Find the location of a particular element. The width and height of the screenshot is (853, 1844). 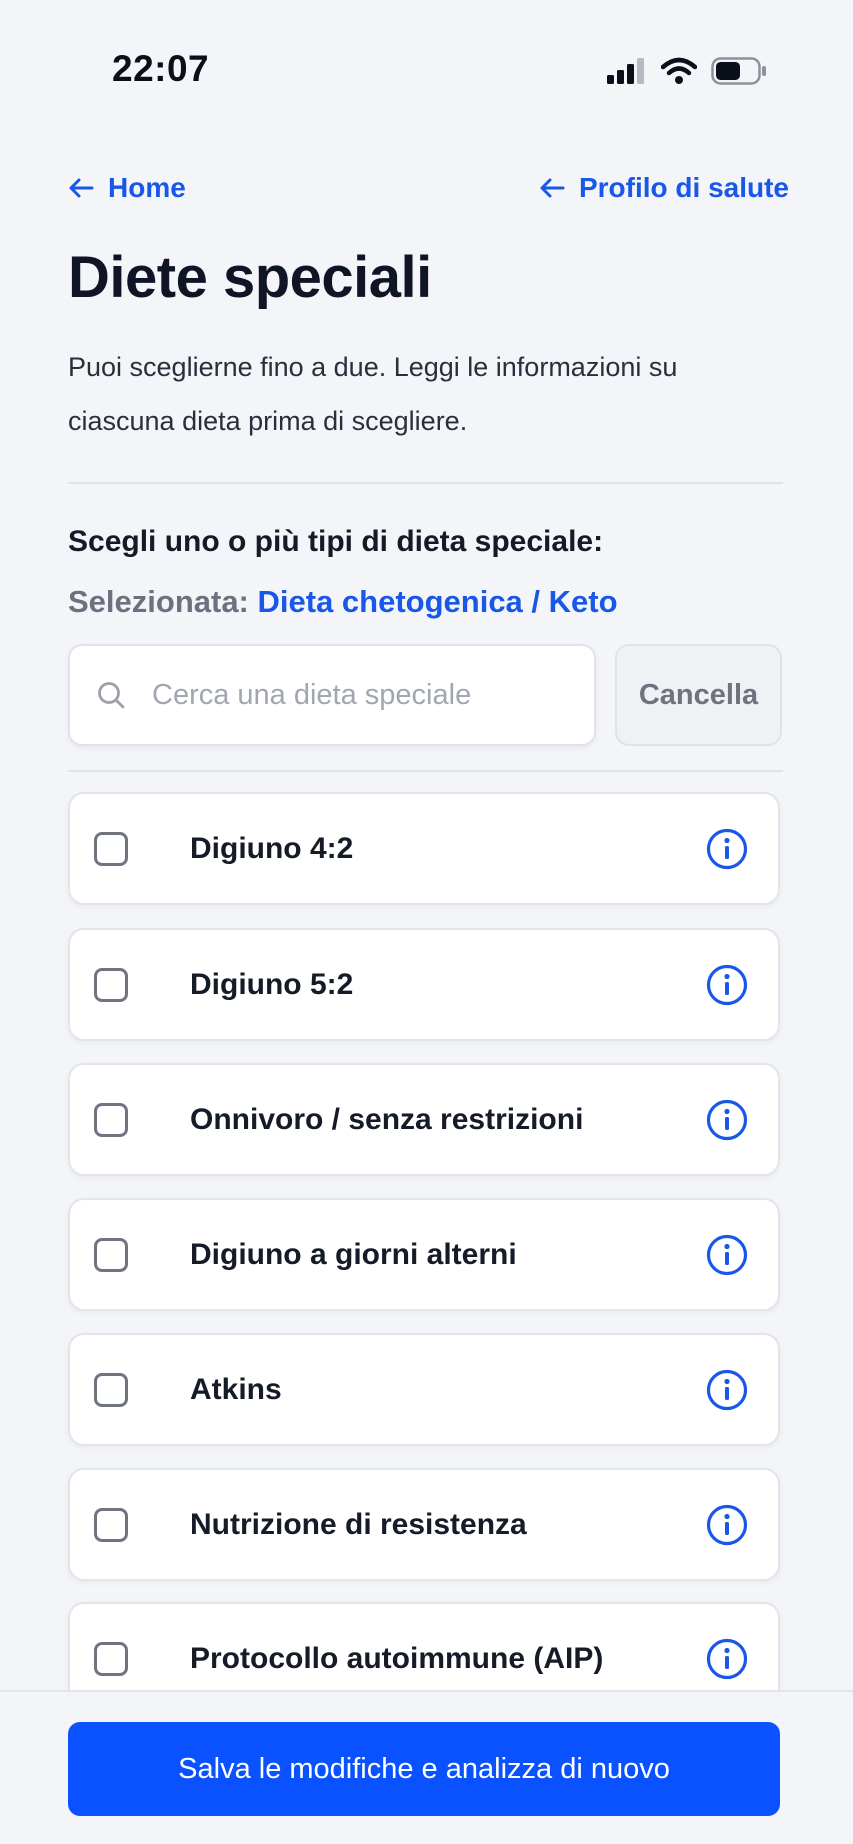

search-input is located at coordinates (362, 695).